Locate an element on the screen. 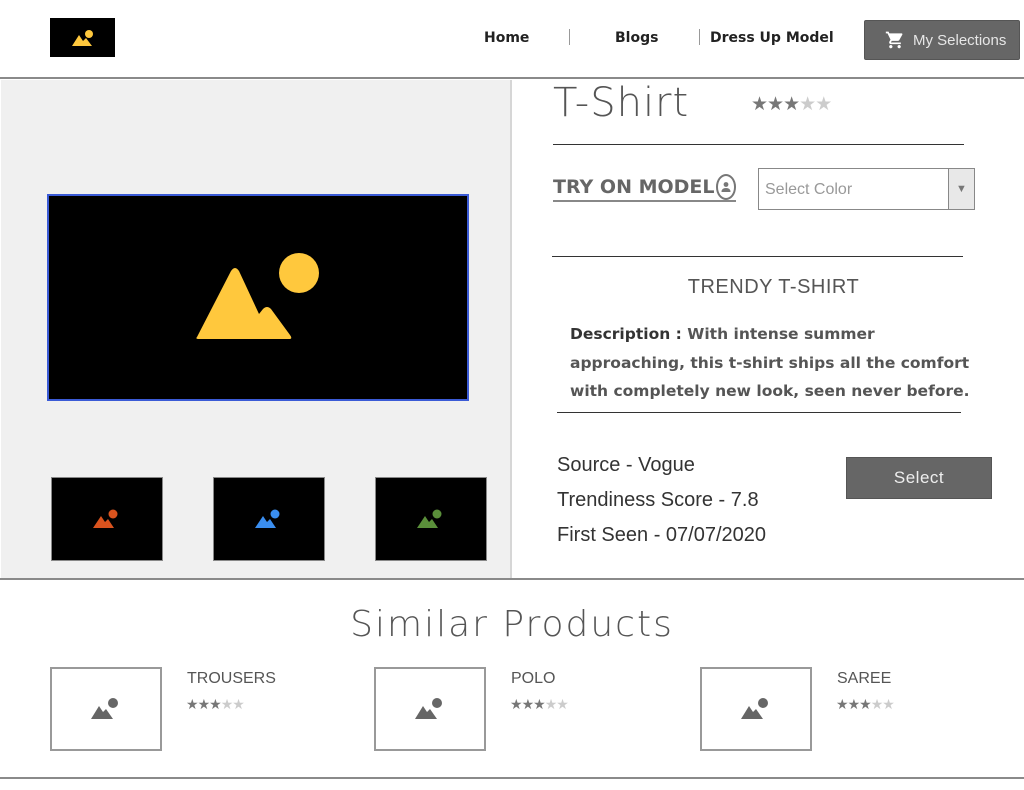  similar-product-name: POLO is located at coordinates (533, 679).